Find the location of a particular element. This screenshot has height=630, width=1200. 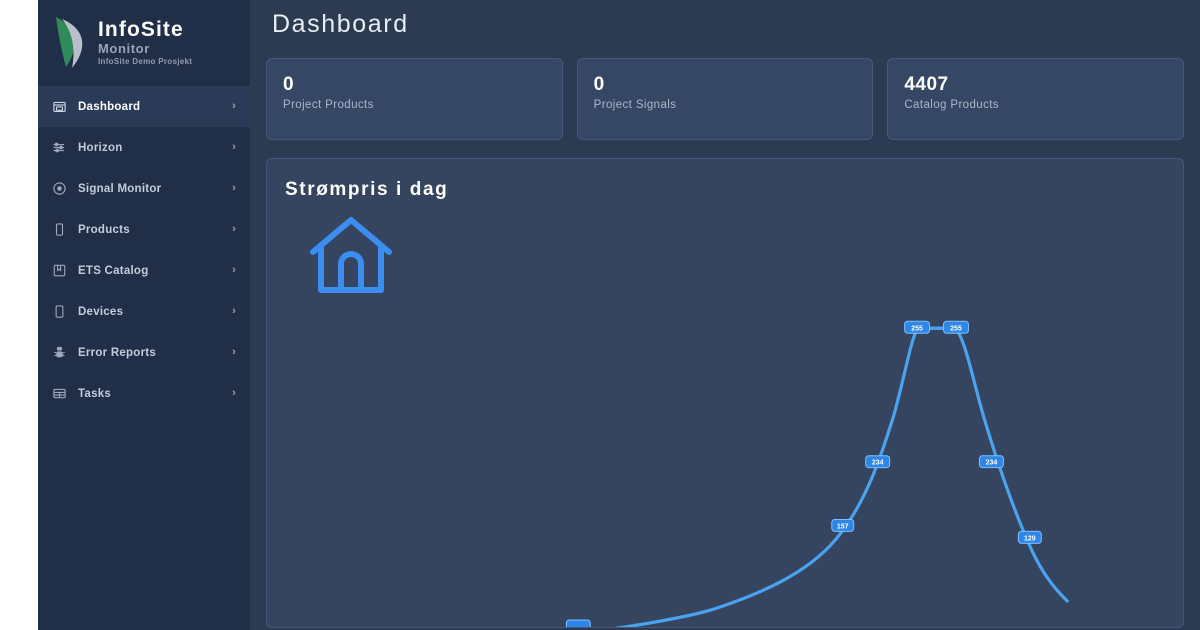

chart-point-value: 129 is located at coordinates (1030, 538).